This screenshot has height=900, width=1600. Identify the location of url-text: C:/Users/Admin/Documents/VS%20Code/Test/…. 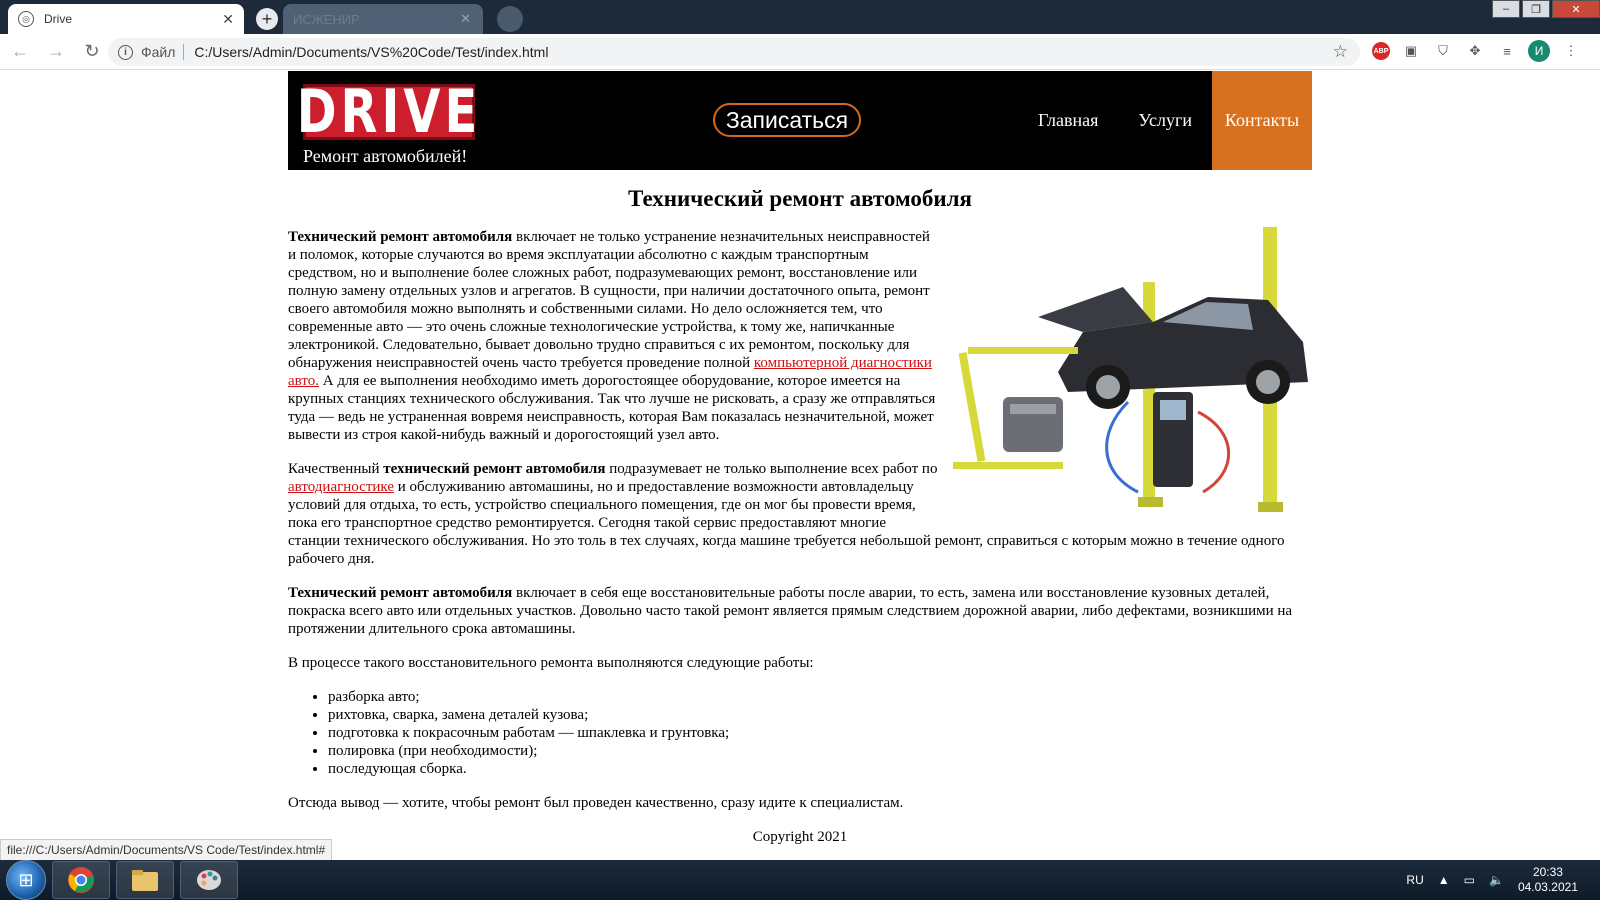
(371, 52).